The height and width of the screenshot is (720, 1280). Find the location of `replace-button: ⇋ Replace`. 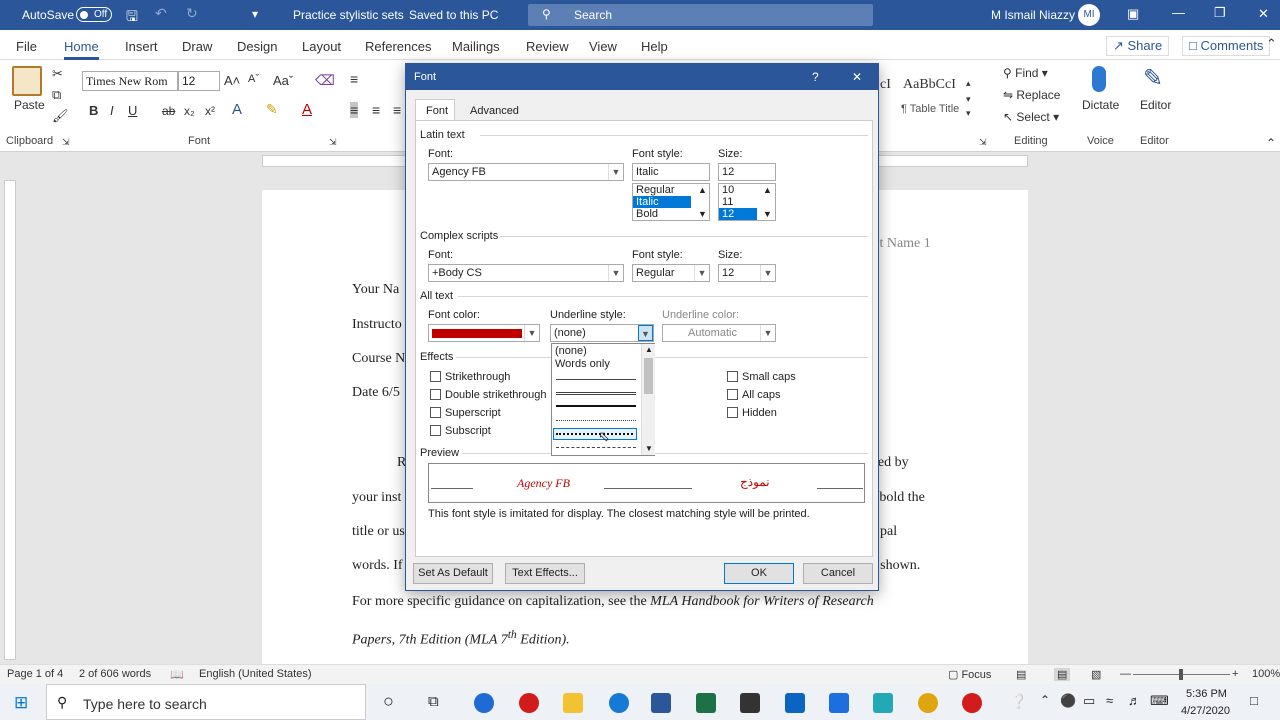

replace-button: ⇋ Replace is located at coordinates (1031, 95).